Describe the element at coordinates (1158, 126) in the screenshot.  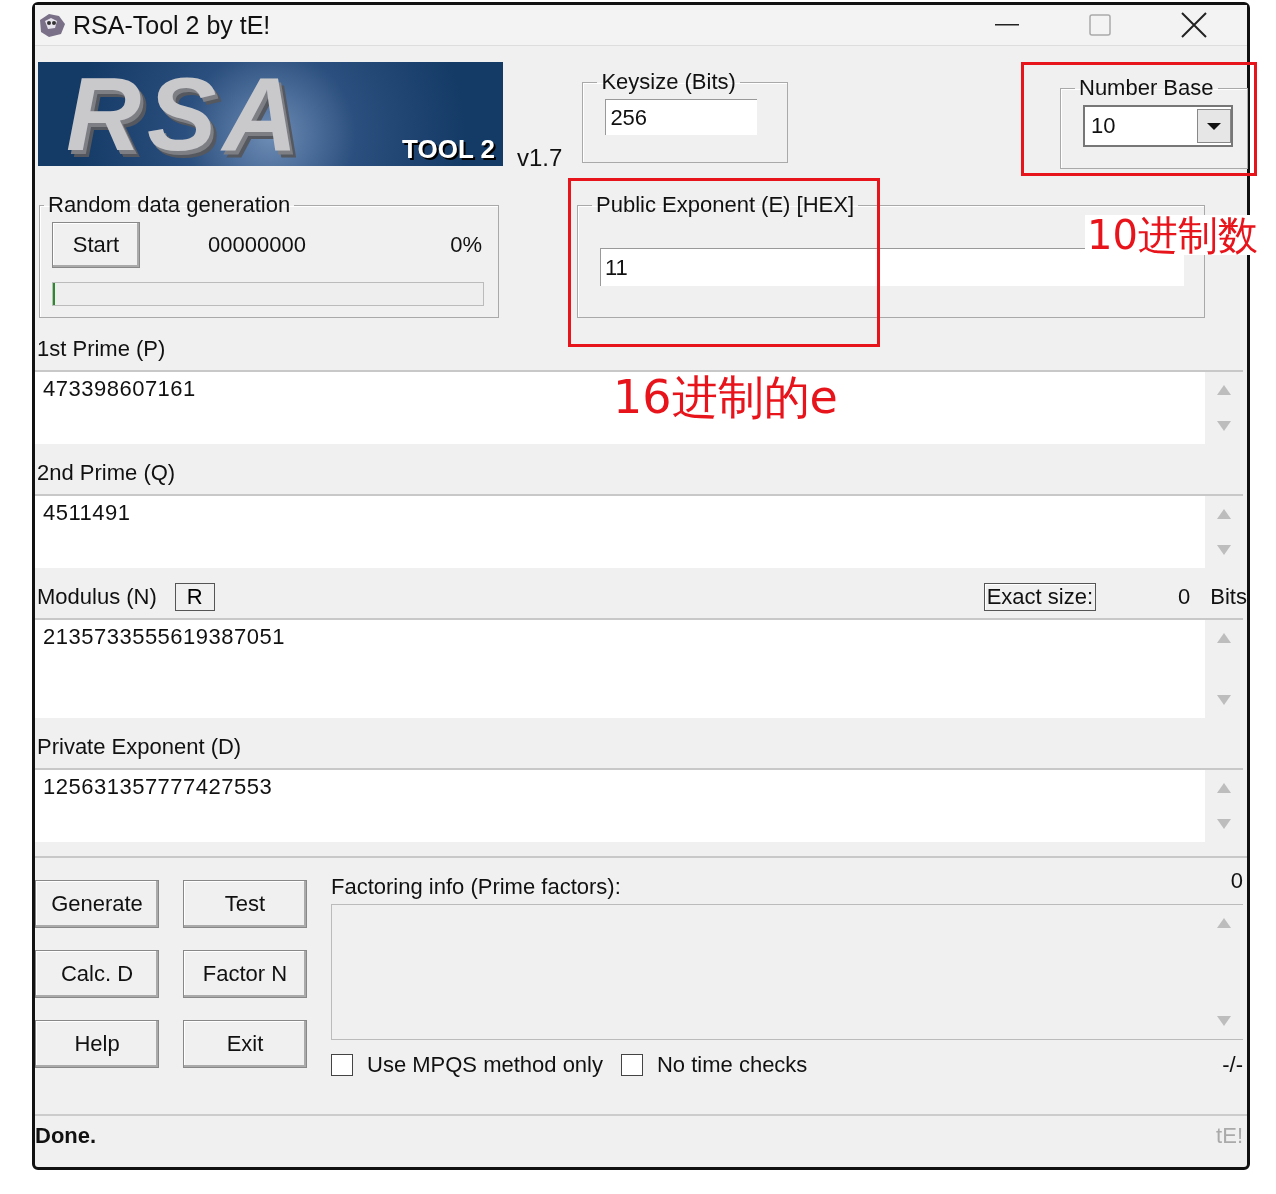
I see `number-base-dropdown: 10` at that location.